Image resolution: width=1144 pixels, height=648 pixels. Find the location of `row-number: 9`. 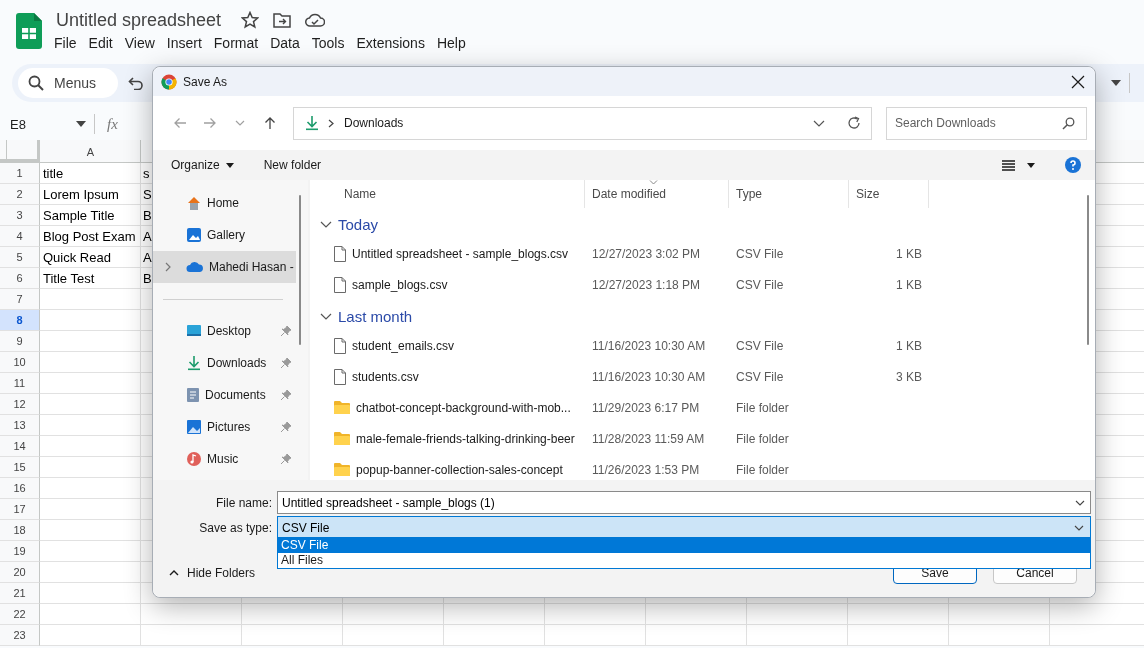

row-number: 9 is located at coordinates (20, 341).